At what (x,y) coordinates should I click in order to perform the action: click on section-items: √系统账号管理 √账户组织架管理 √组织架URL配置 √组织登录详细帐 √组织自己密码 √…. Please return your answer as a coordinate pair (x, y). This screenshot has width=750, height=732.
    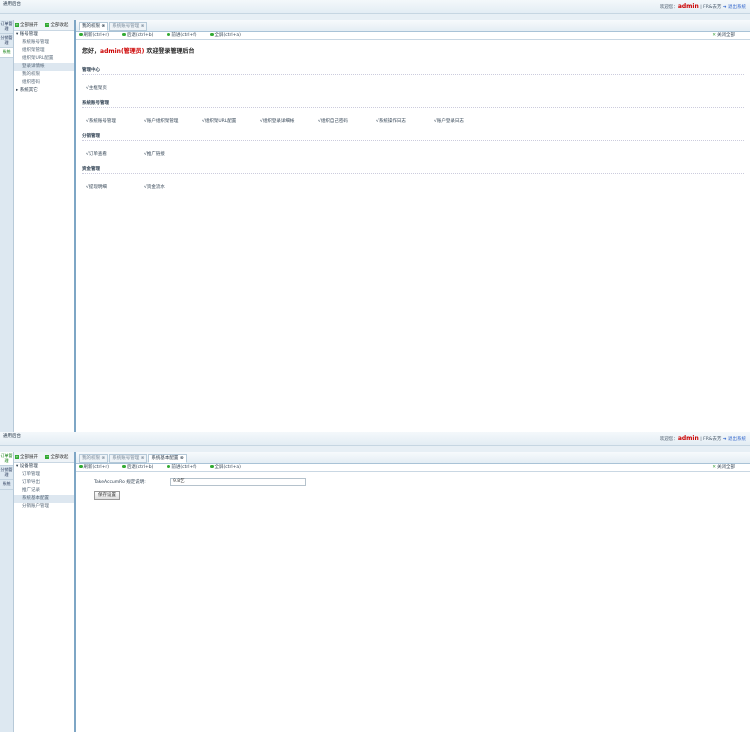
    Looking at the image, I should click on (413, 118).